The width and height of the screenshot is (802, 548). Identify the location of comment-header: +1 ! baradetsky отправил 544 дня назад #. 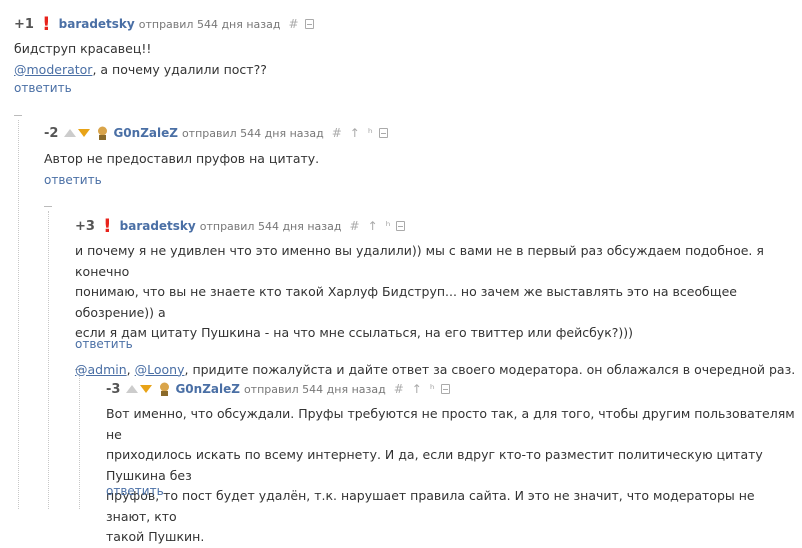
(164, 24).